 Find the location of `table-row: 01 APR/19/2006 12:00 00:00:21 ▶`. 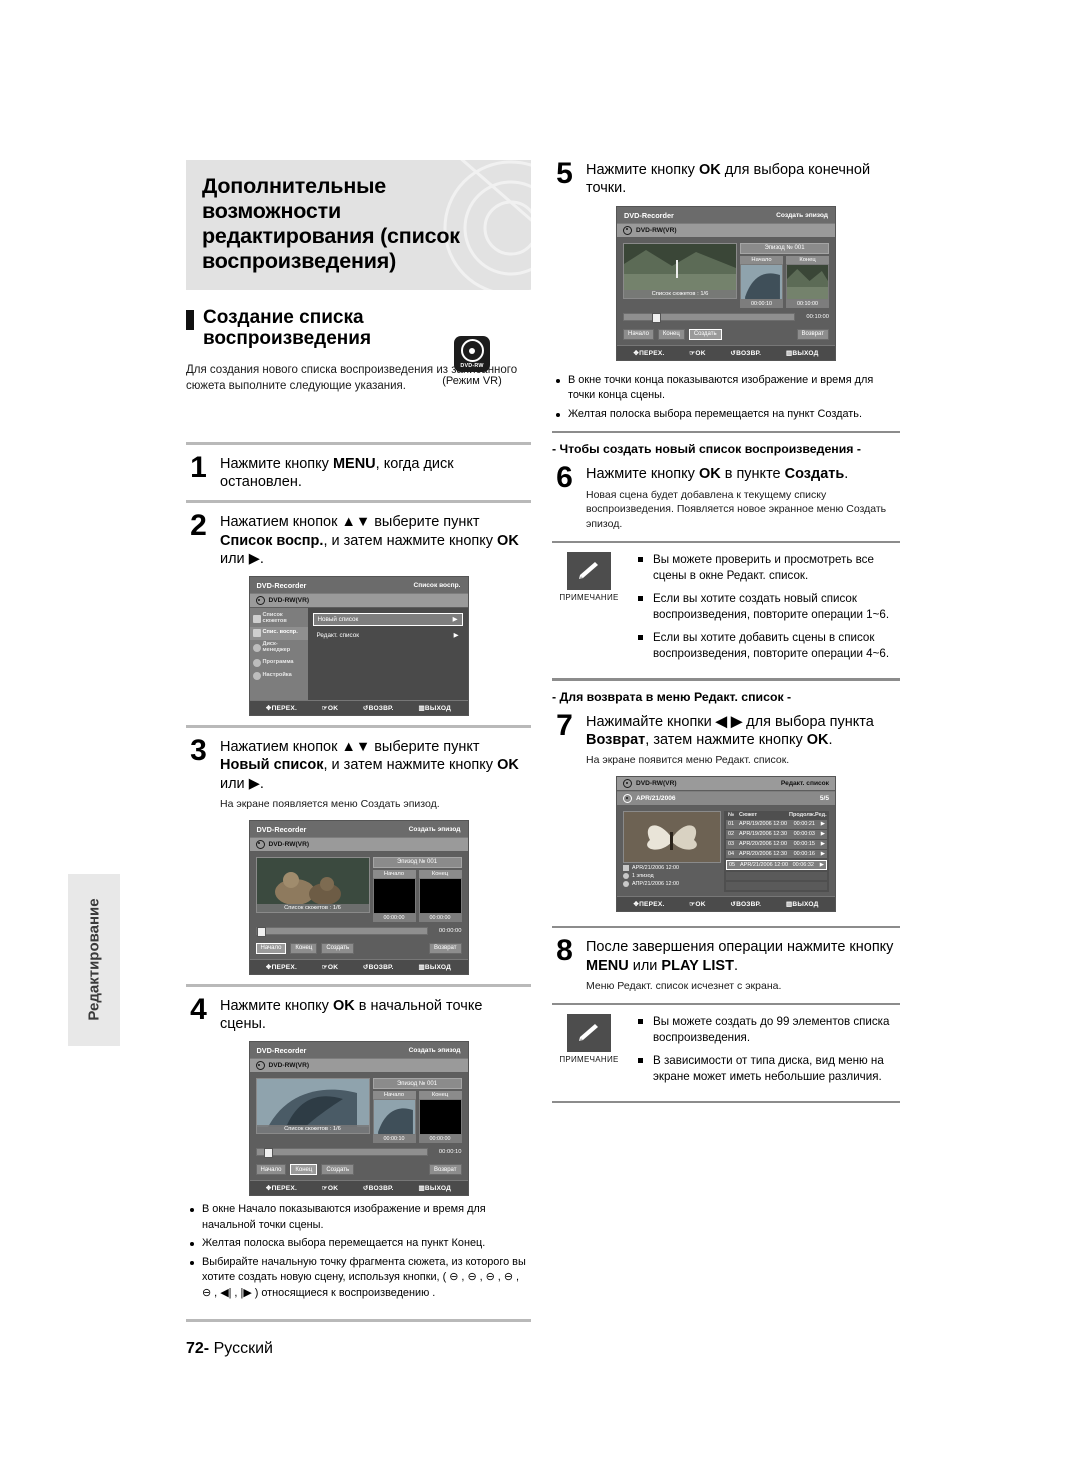

table-row: 01 APR/19/2006 12:00 00:00:21 ▶ is located at coordinates (776, 824).